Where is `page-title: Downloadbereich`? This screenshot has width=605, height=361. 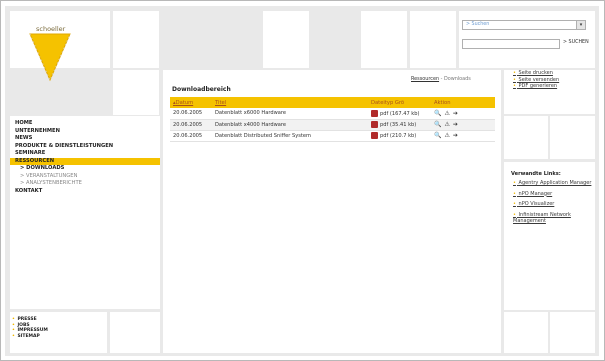
page-title: Downloadbereich is located at coordinates (201, 89).